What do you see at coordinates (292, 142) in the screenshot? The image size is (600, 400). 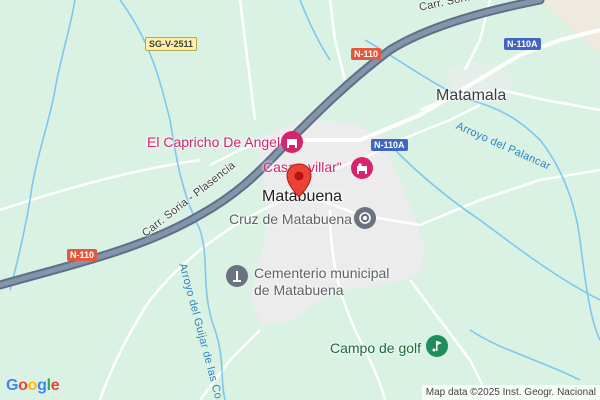 I see `restaurant-icon` at bounding box center [292, 142].